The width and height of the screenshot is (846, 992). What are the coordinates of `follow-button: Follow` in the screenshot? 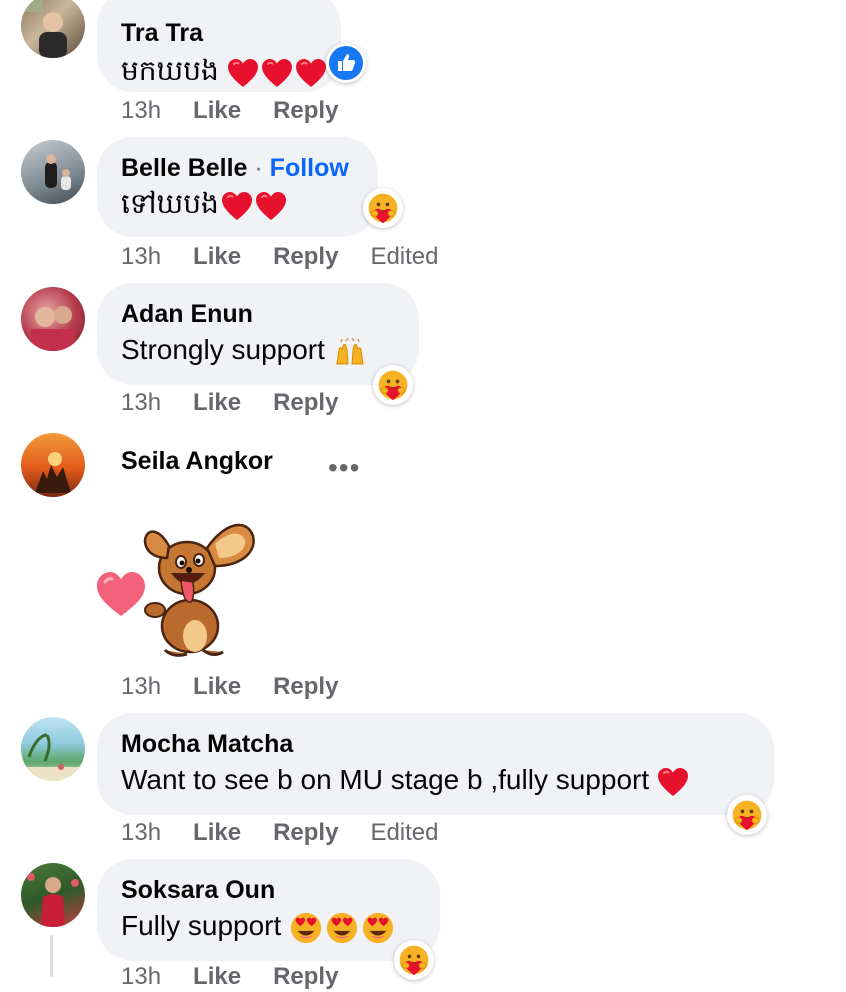 It's located at (309, 168).